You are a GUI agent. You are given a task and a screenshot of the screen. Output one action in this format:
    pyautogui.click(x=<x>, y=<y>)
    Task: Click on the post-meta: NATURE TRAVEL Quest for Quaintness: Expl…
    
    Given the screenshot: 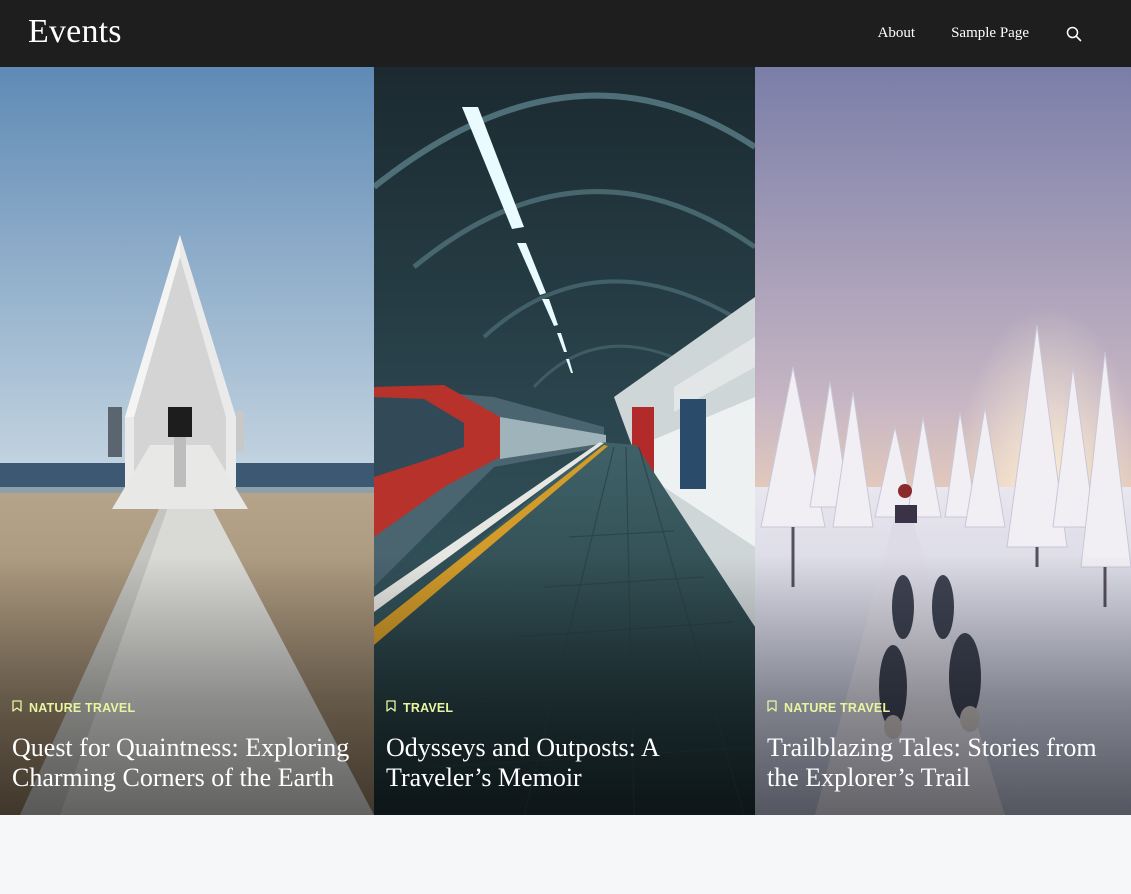 What is the action you would take?
    pyautogui.click(x=185, y=746)
    